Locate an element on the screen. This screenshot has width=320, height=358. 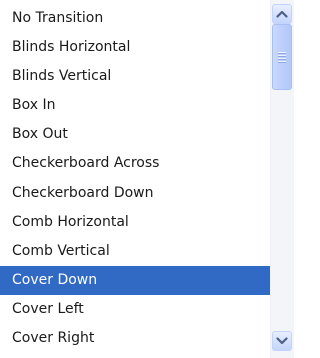
list-item-no-transition: No Transition is located at coordinates (135, 18).